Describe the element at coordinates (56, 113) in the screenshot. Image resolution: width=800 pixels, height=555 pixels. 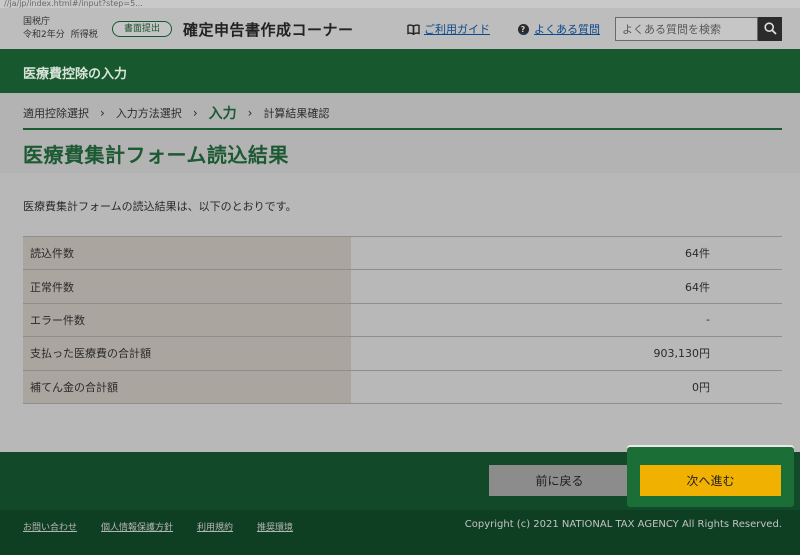
I see `breadcrumb-step-deduction: 適用控除選択` at that location.